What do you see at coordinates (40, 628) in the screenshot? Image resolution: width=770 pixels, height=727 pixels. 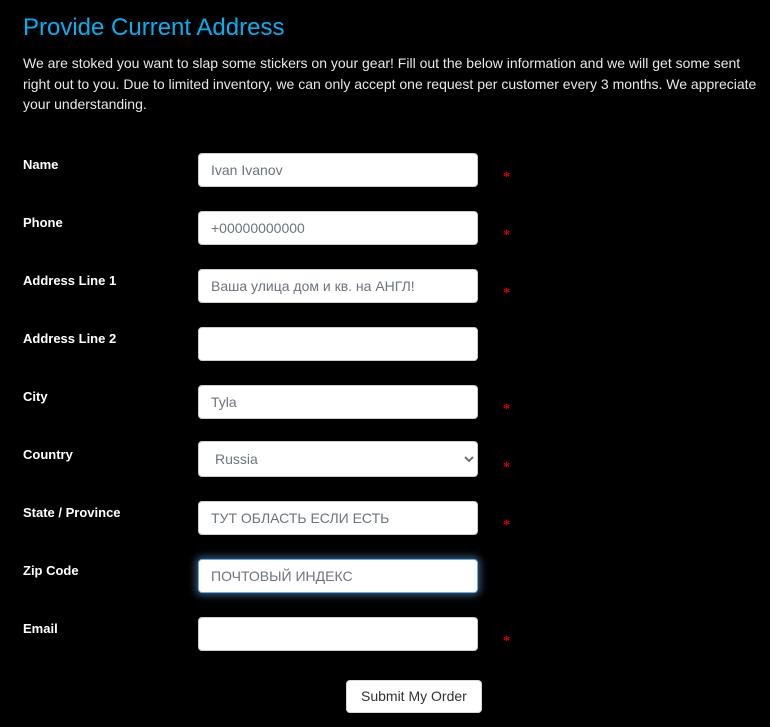 I see `label-email: Email` at bounding box center [40, 628].